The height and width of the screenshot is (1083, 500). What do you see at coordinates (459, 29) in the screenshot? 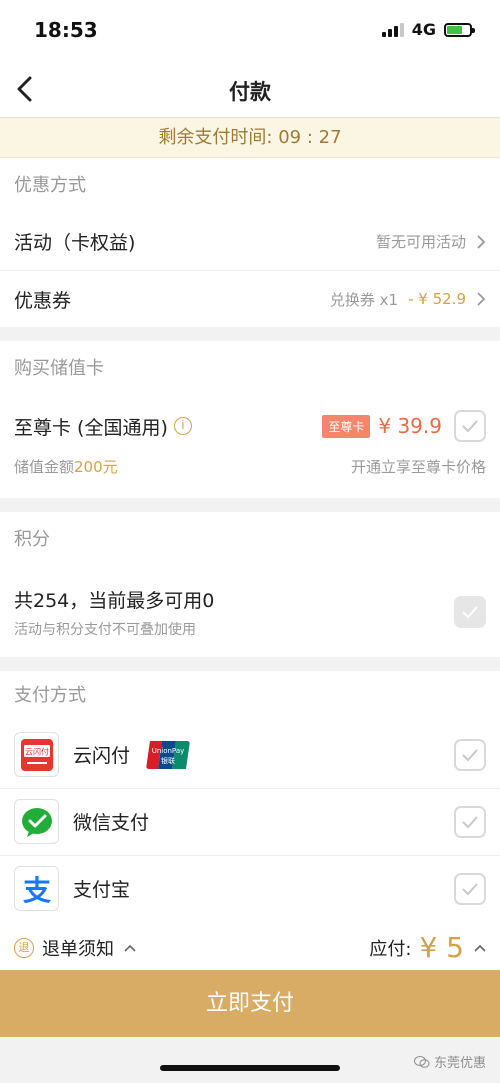
I see `battery-icon` at bounding box center [459, 29].